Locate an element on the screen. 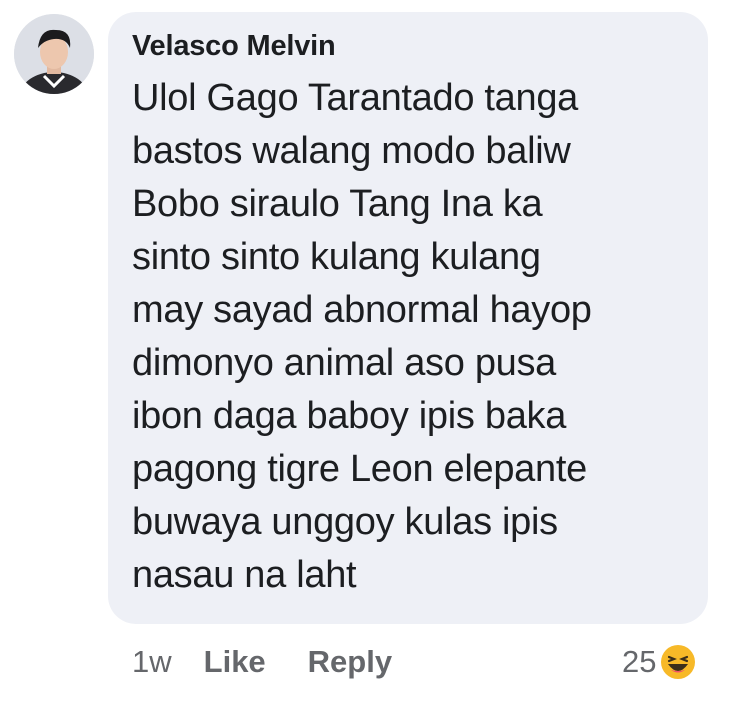 This screenshot has width=732, height=705. avatar-image is located at coordinates (54, 54).